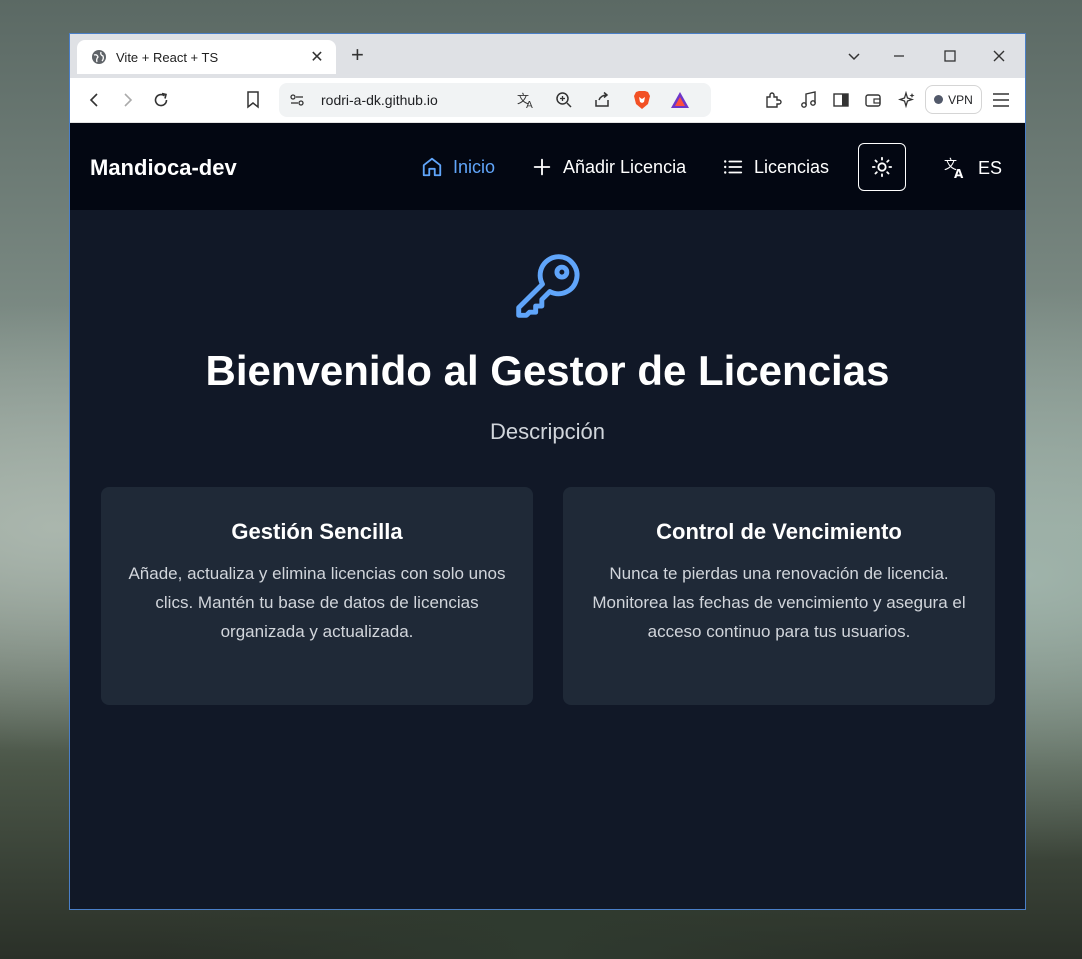  What do you see at coordinates (432, 167) in the screenshot?
I see `home-icon` at bounding box center [432, 167].